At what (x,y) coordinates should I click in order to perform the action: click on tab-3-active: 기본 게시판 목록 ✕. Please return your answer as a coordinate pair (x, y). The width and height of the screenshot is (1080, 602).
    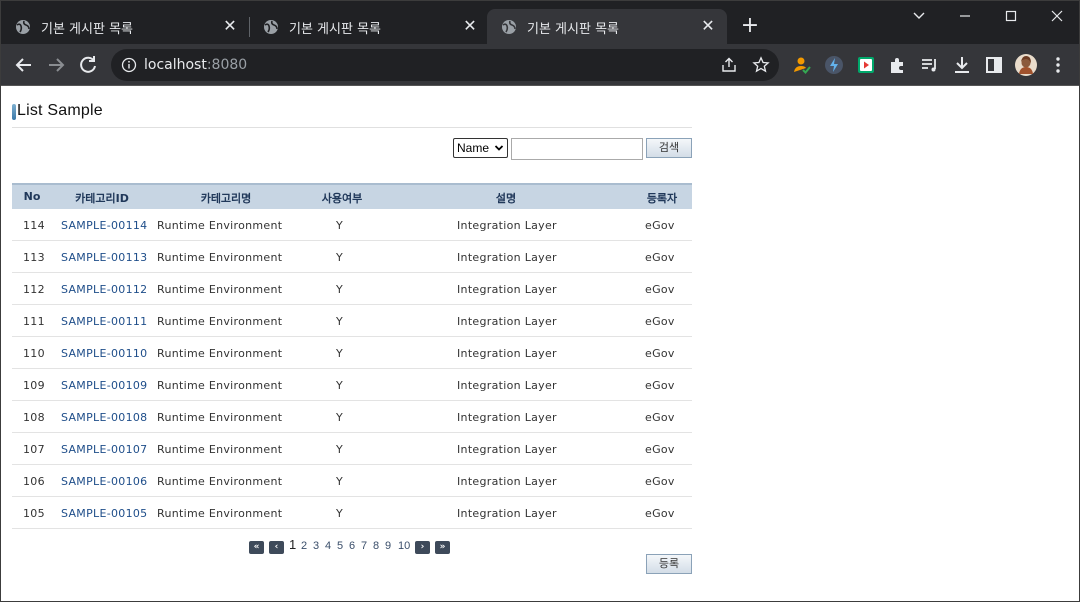
    Looking at the image, I should click on (607, 26).